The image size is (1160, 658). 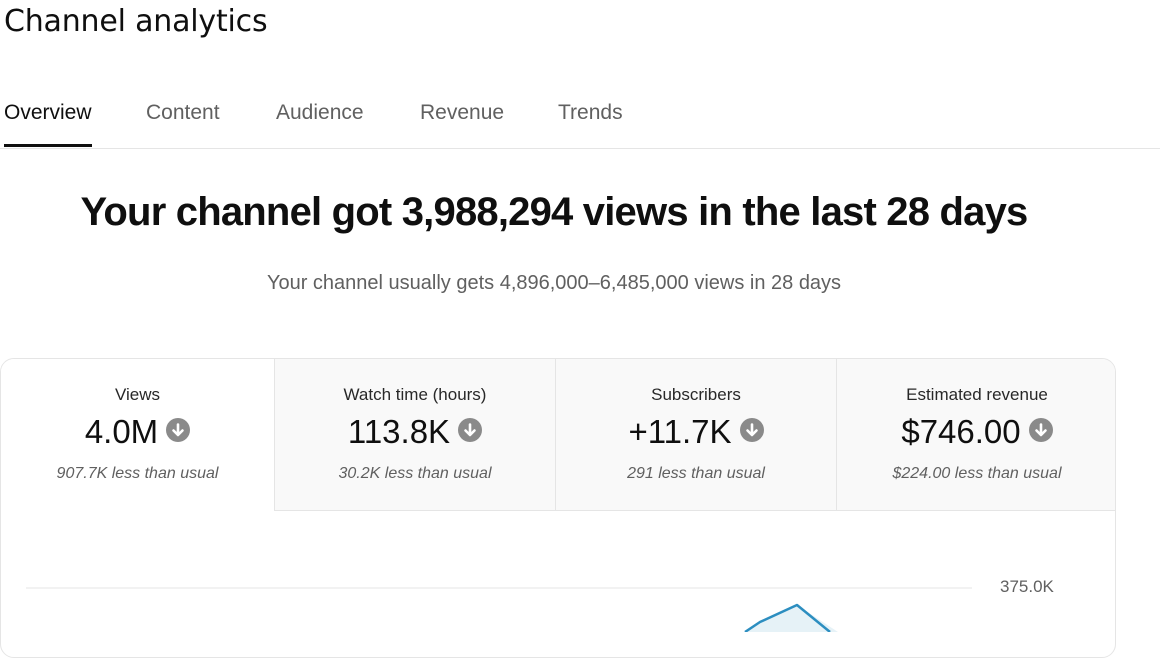 I want to click on metric-label: Watch time (hours), so click(x=415, y=394).